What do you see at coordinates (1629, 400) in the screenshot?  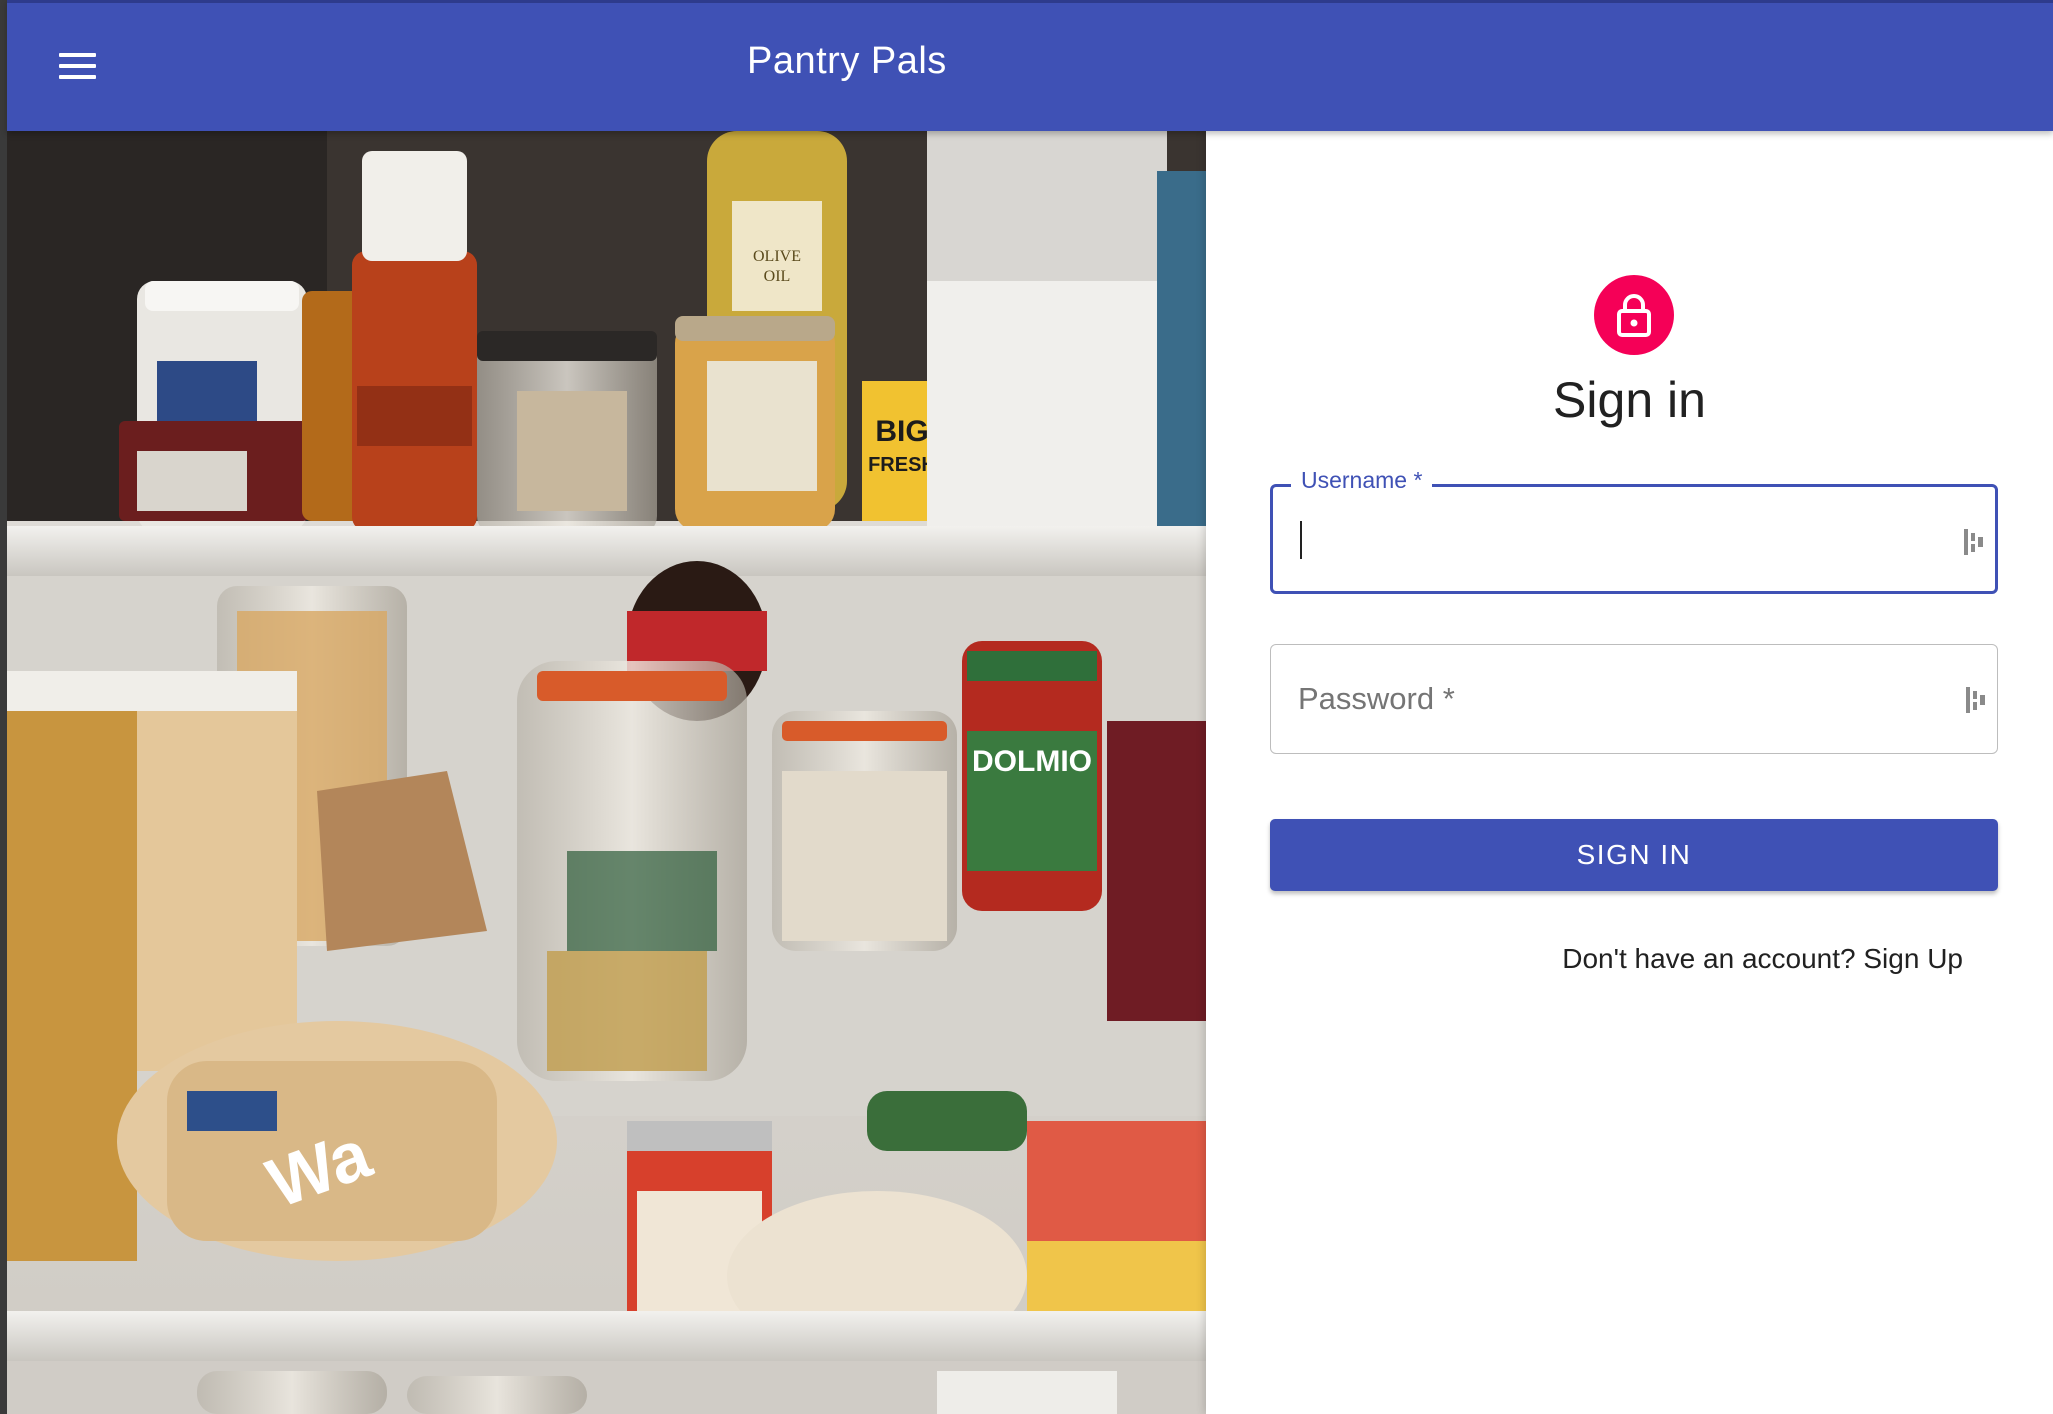 I see `sign-in-heading: Sign in` at bounding box center [1629, 400].